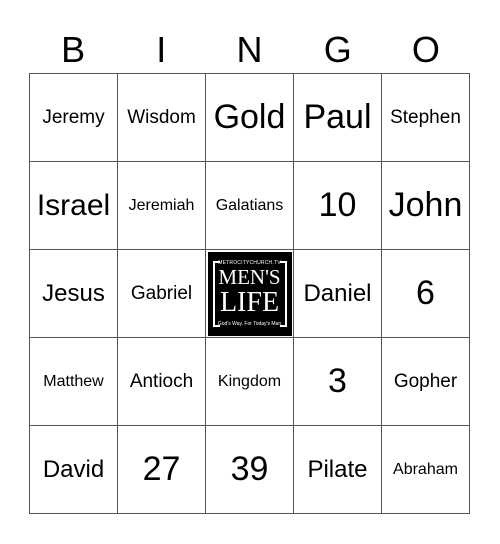 This screenshot has width=500, height=544. Describe the element at coordinates (162, 206) in the screenshot. I see `bingo-cell: Jeremiah` at that location.